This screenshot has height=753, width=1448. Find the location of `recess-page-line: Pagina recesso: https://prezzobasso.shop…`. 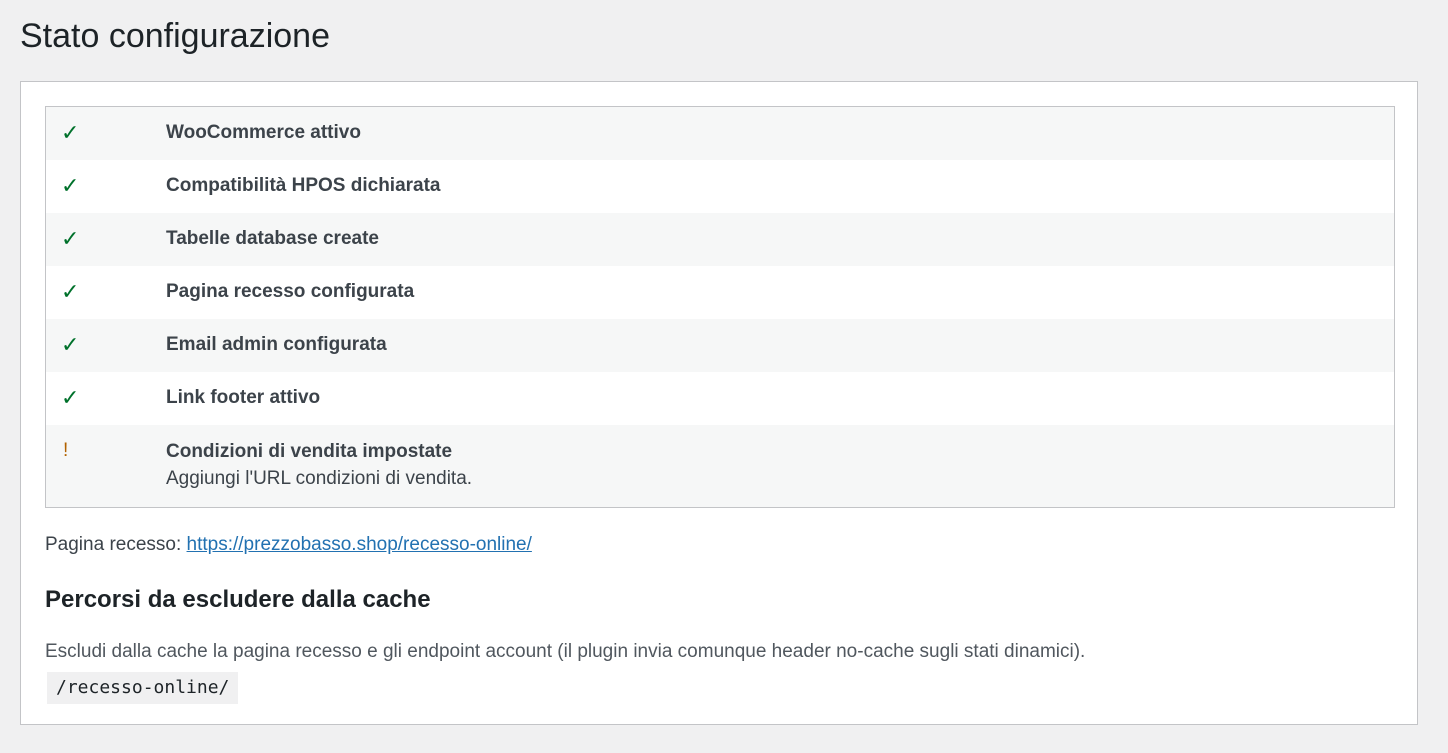

recess-page-line: Pagina recesso: https://prezzobasso.shop… is located at coordinates (288, 545).